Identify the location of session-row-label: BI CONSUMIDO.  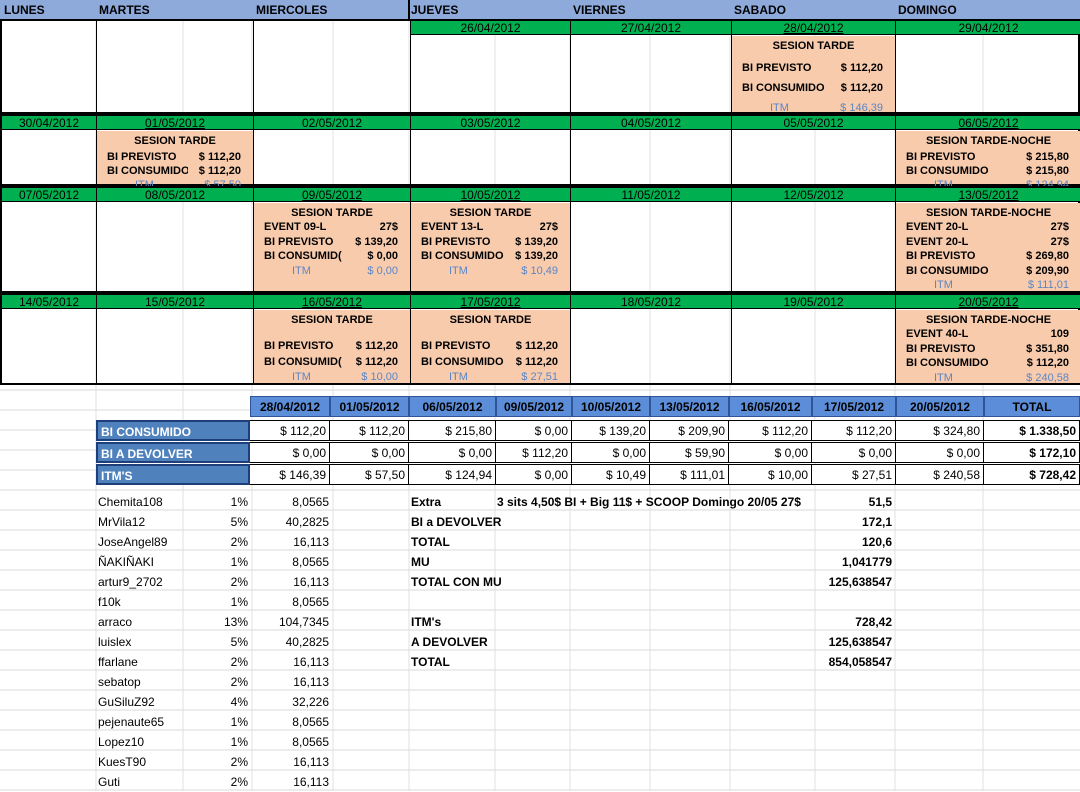
(947, 270).